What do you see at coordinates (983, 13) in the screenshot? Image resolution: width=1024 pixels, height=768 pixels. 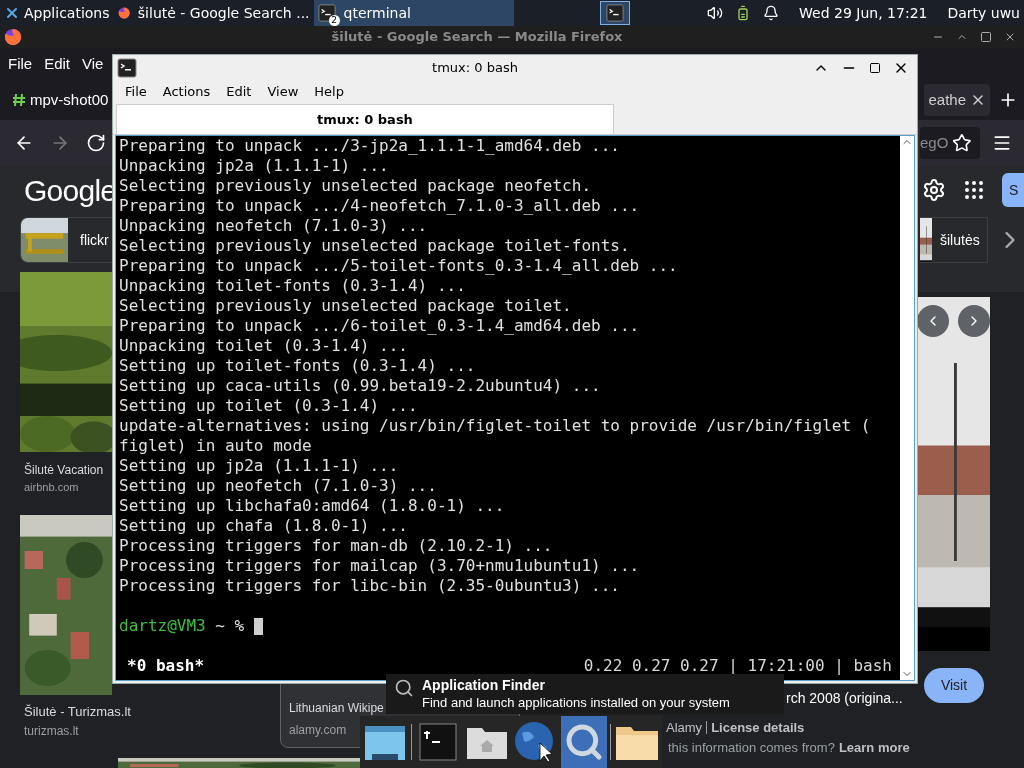 I see `user-name: Darty uwu` at bounding box center [983, 13].